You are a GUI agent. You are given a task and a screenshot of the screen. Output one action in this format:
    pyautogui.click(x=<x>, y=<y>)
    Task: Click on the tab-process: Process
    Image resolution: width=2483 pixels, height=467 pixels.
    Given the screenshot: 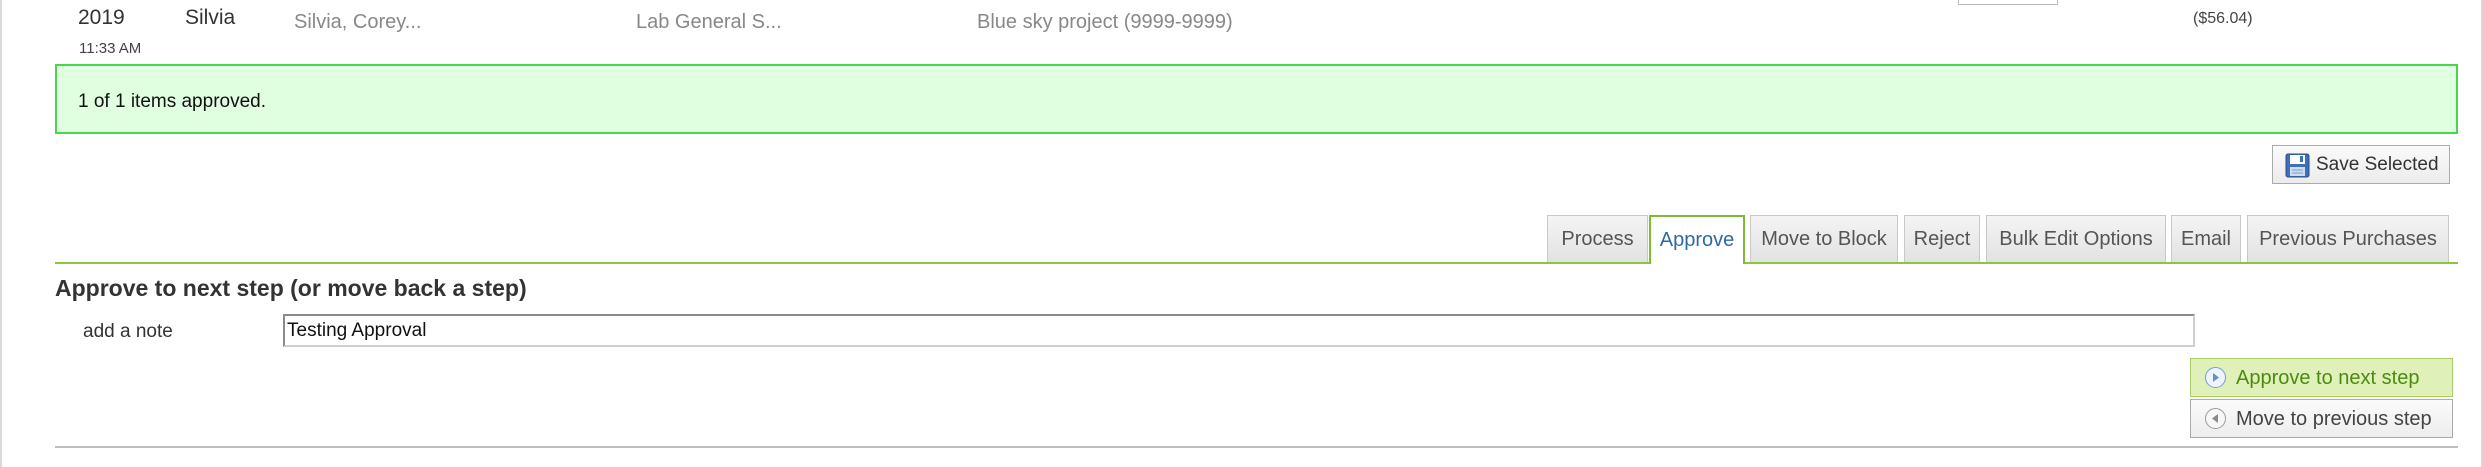 What is the action you would take?
    pyautogui.click(x=1597, y=238)
    